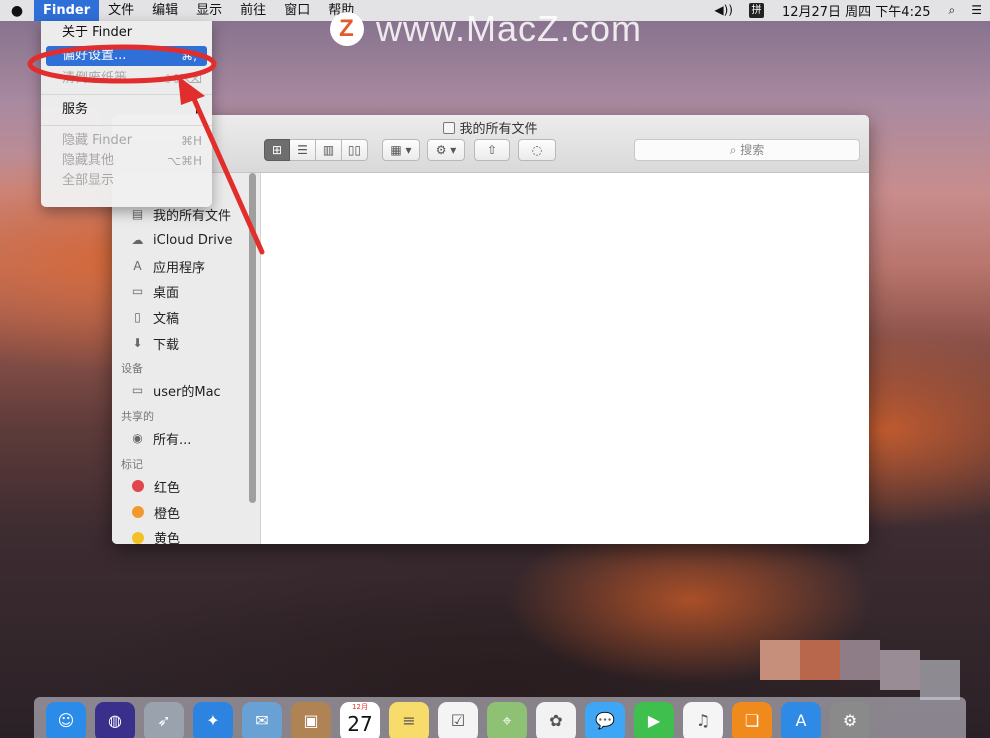  What do you see at coordinates (303, 150) in the screenshot?
I see `list-view-button: ☰` at bounding box center [303, 150].